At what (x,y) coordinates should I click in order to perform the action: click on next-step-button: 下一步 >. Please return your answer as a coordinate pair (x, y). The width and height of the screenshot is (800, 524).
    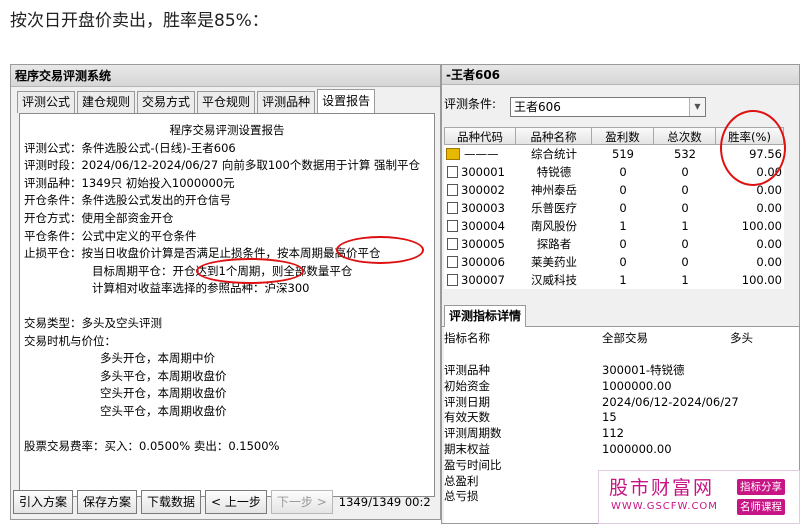
    Looking at the image, I should click on (301, 502).